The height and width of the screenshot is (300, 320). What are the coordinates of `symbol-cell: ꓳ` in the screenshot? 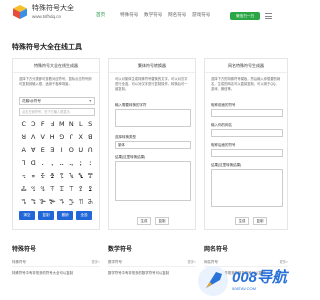 It's located at (72, 150).